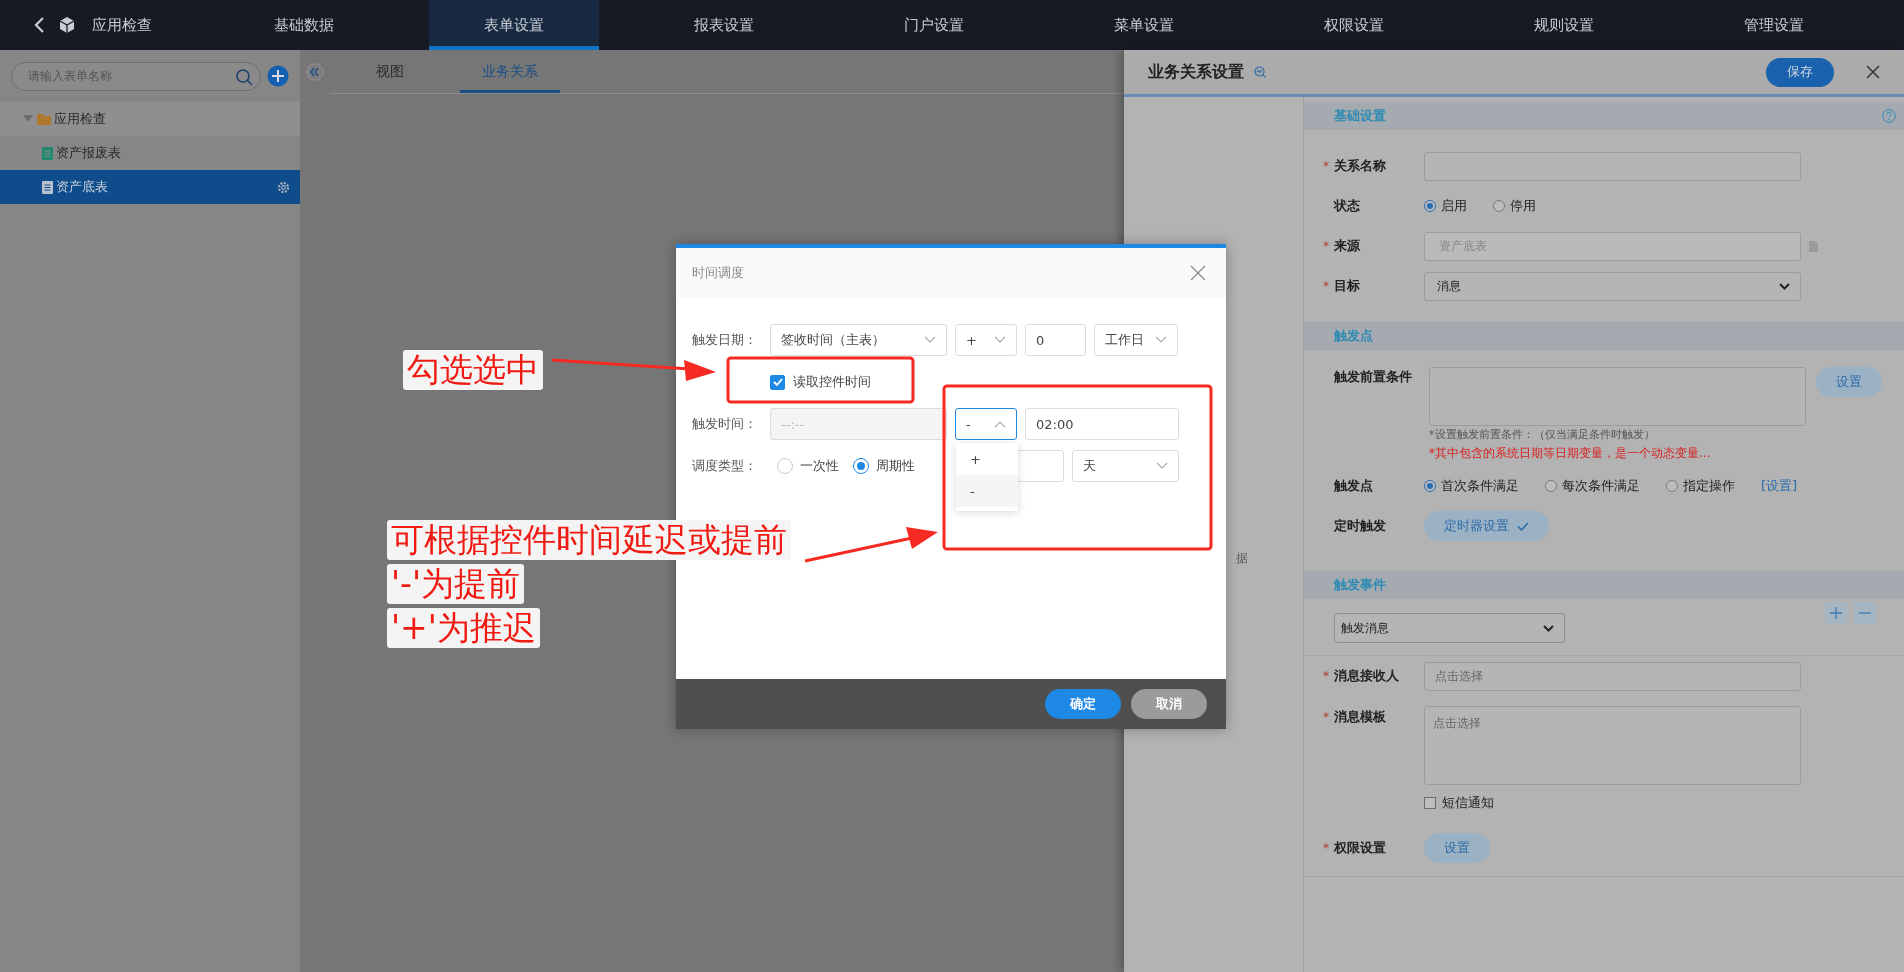 This screenshot has height=972, width=1904. Describe the element at coordinates (1360, 717) in the screenshot. I see `field-label: 消息模板` at that location.